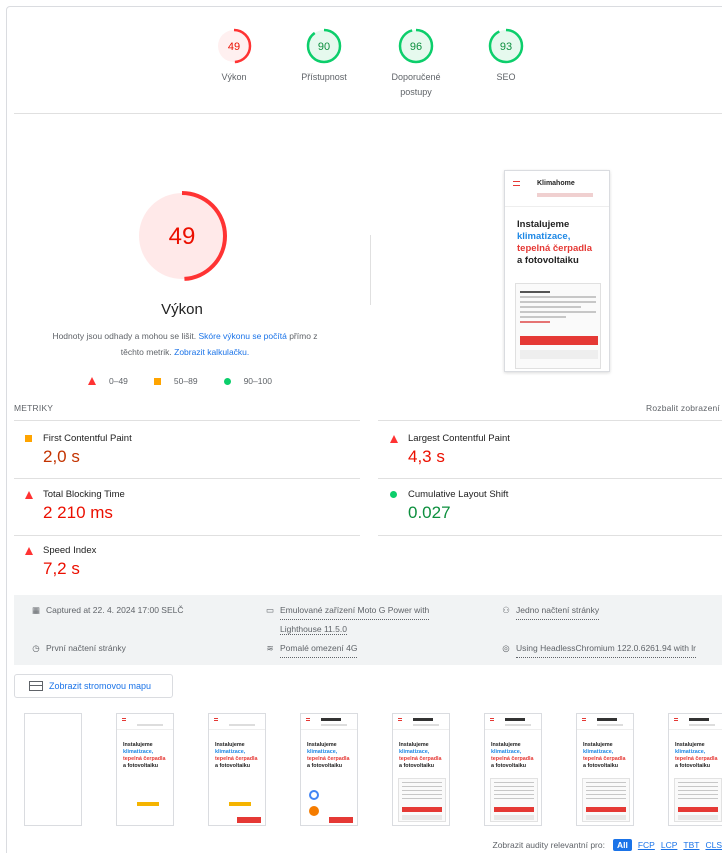  What do you see at coordinates (669, 845) in the screenshot?
I see `filter-lcp-button: LCP` at bounding box center [669, 845].